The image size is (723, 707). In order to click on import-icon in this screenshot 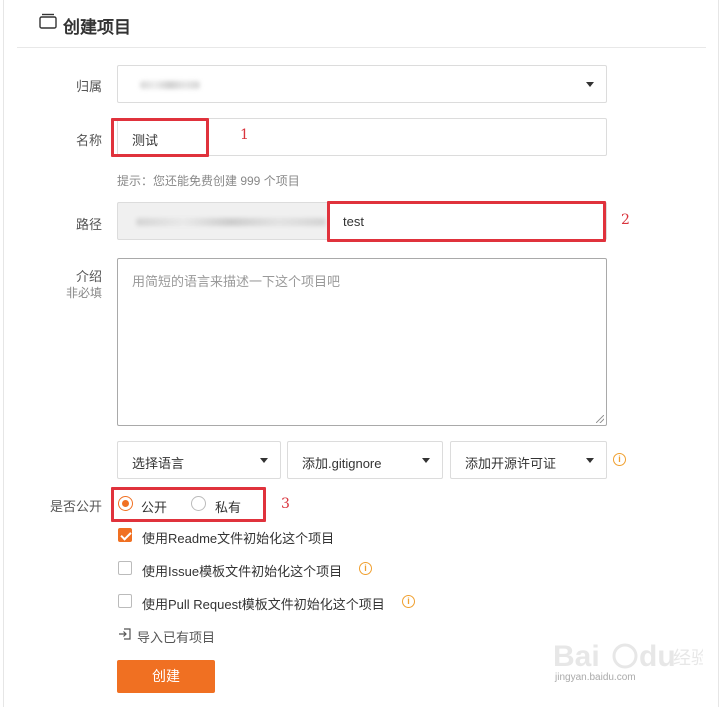, I will do `click(125, 634)`.